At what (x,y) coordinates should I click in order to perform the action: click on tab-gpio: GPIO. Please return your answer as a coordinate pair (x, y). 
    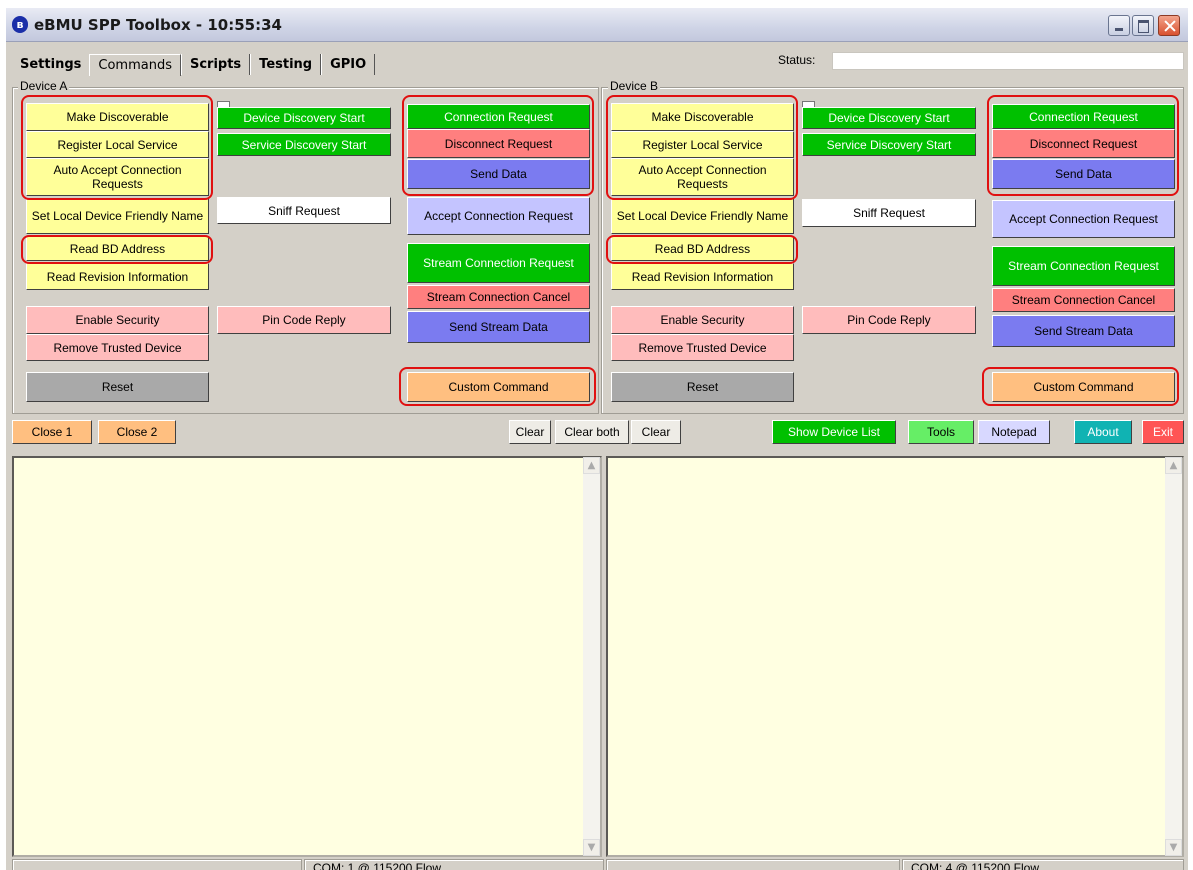
    Looking at the image, I should click on (348, 64).